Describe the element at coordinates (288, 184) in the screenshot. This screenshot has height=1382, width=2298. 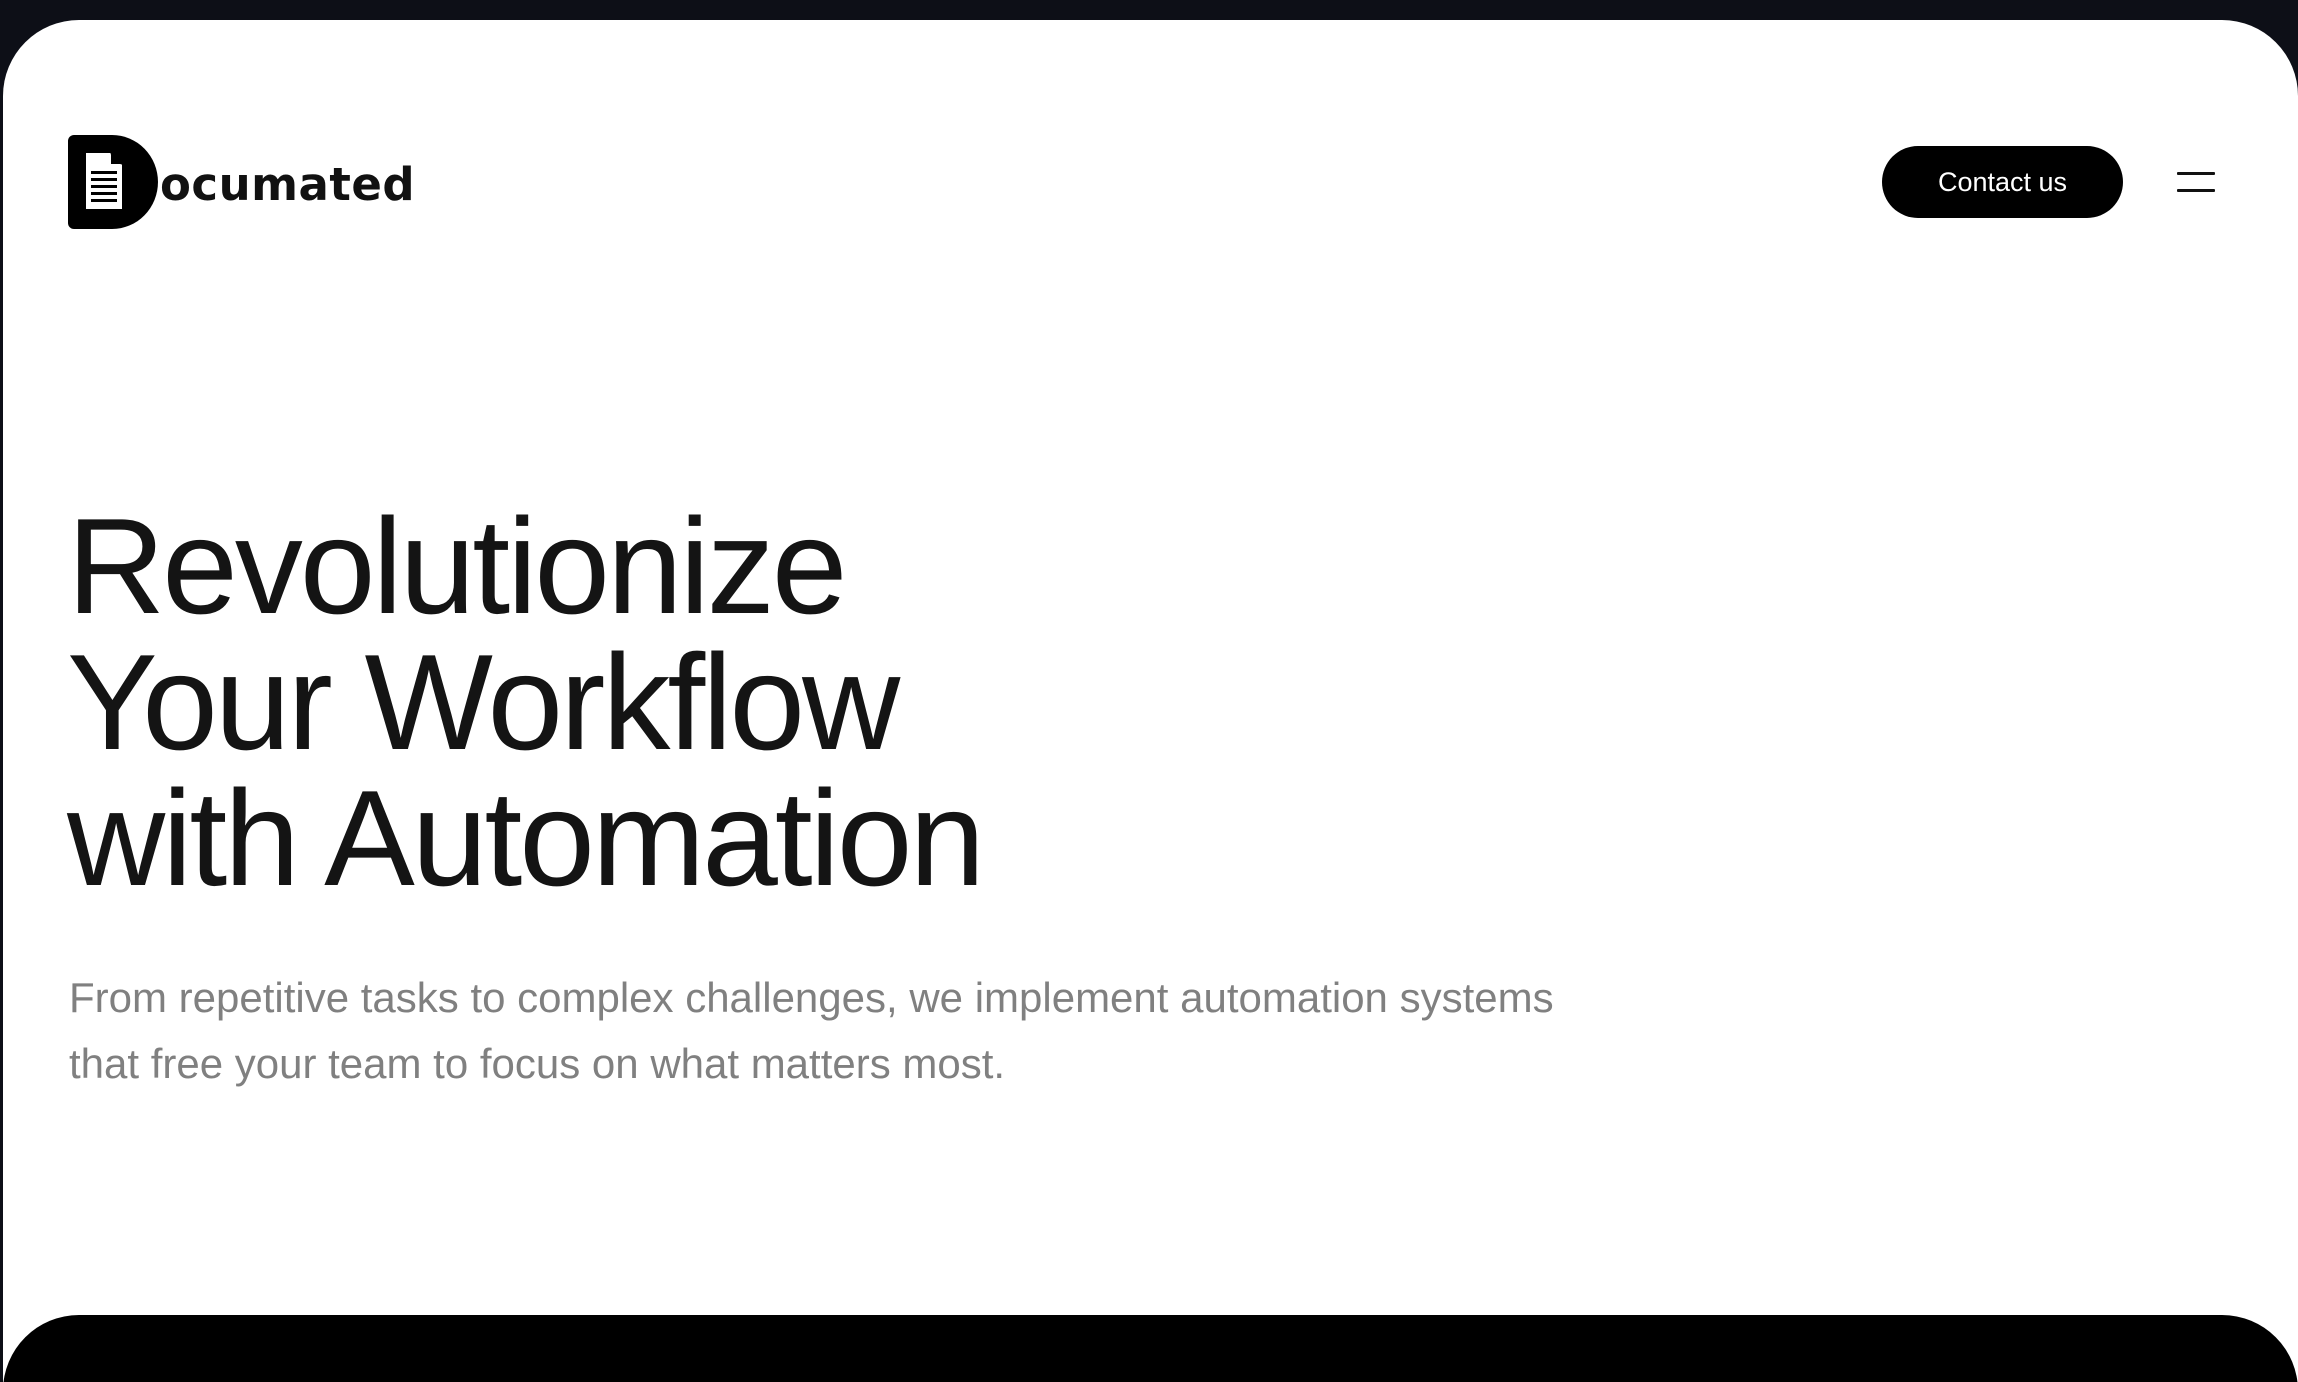
I see `brand-name: ocumated` at that location.